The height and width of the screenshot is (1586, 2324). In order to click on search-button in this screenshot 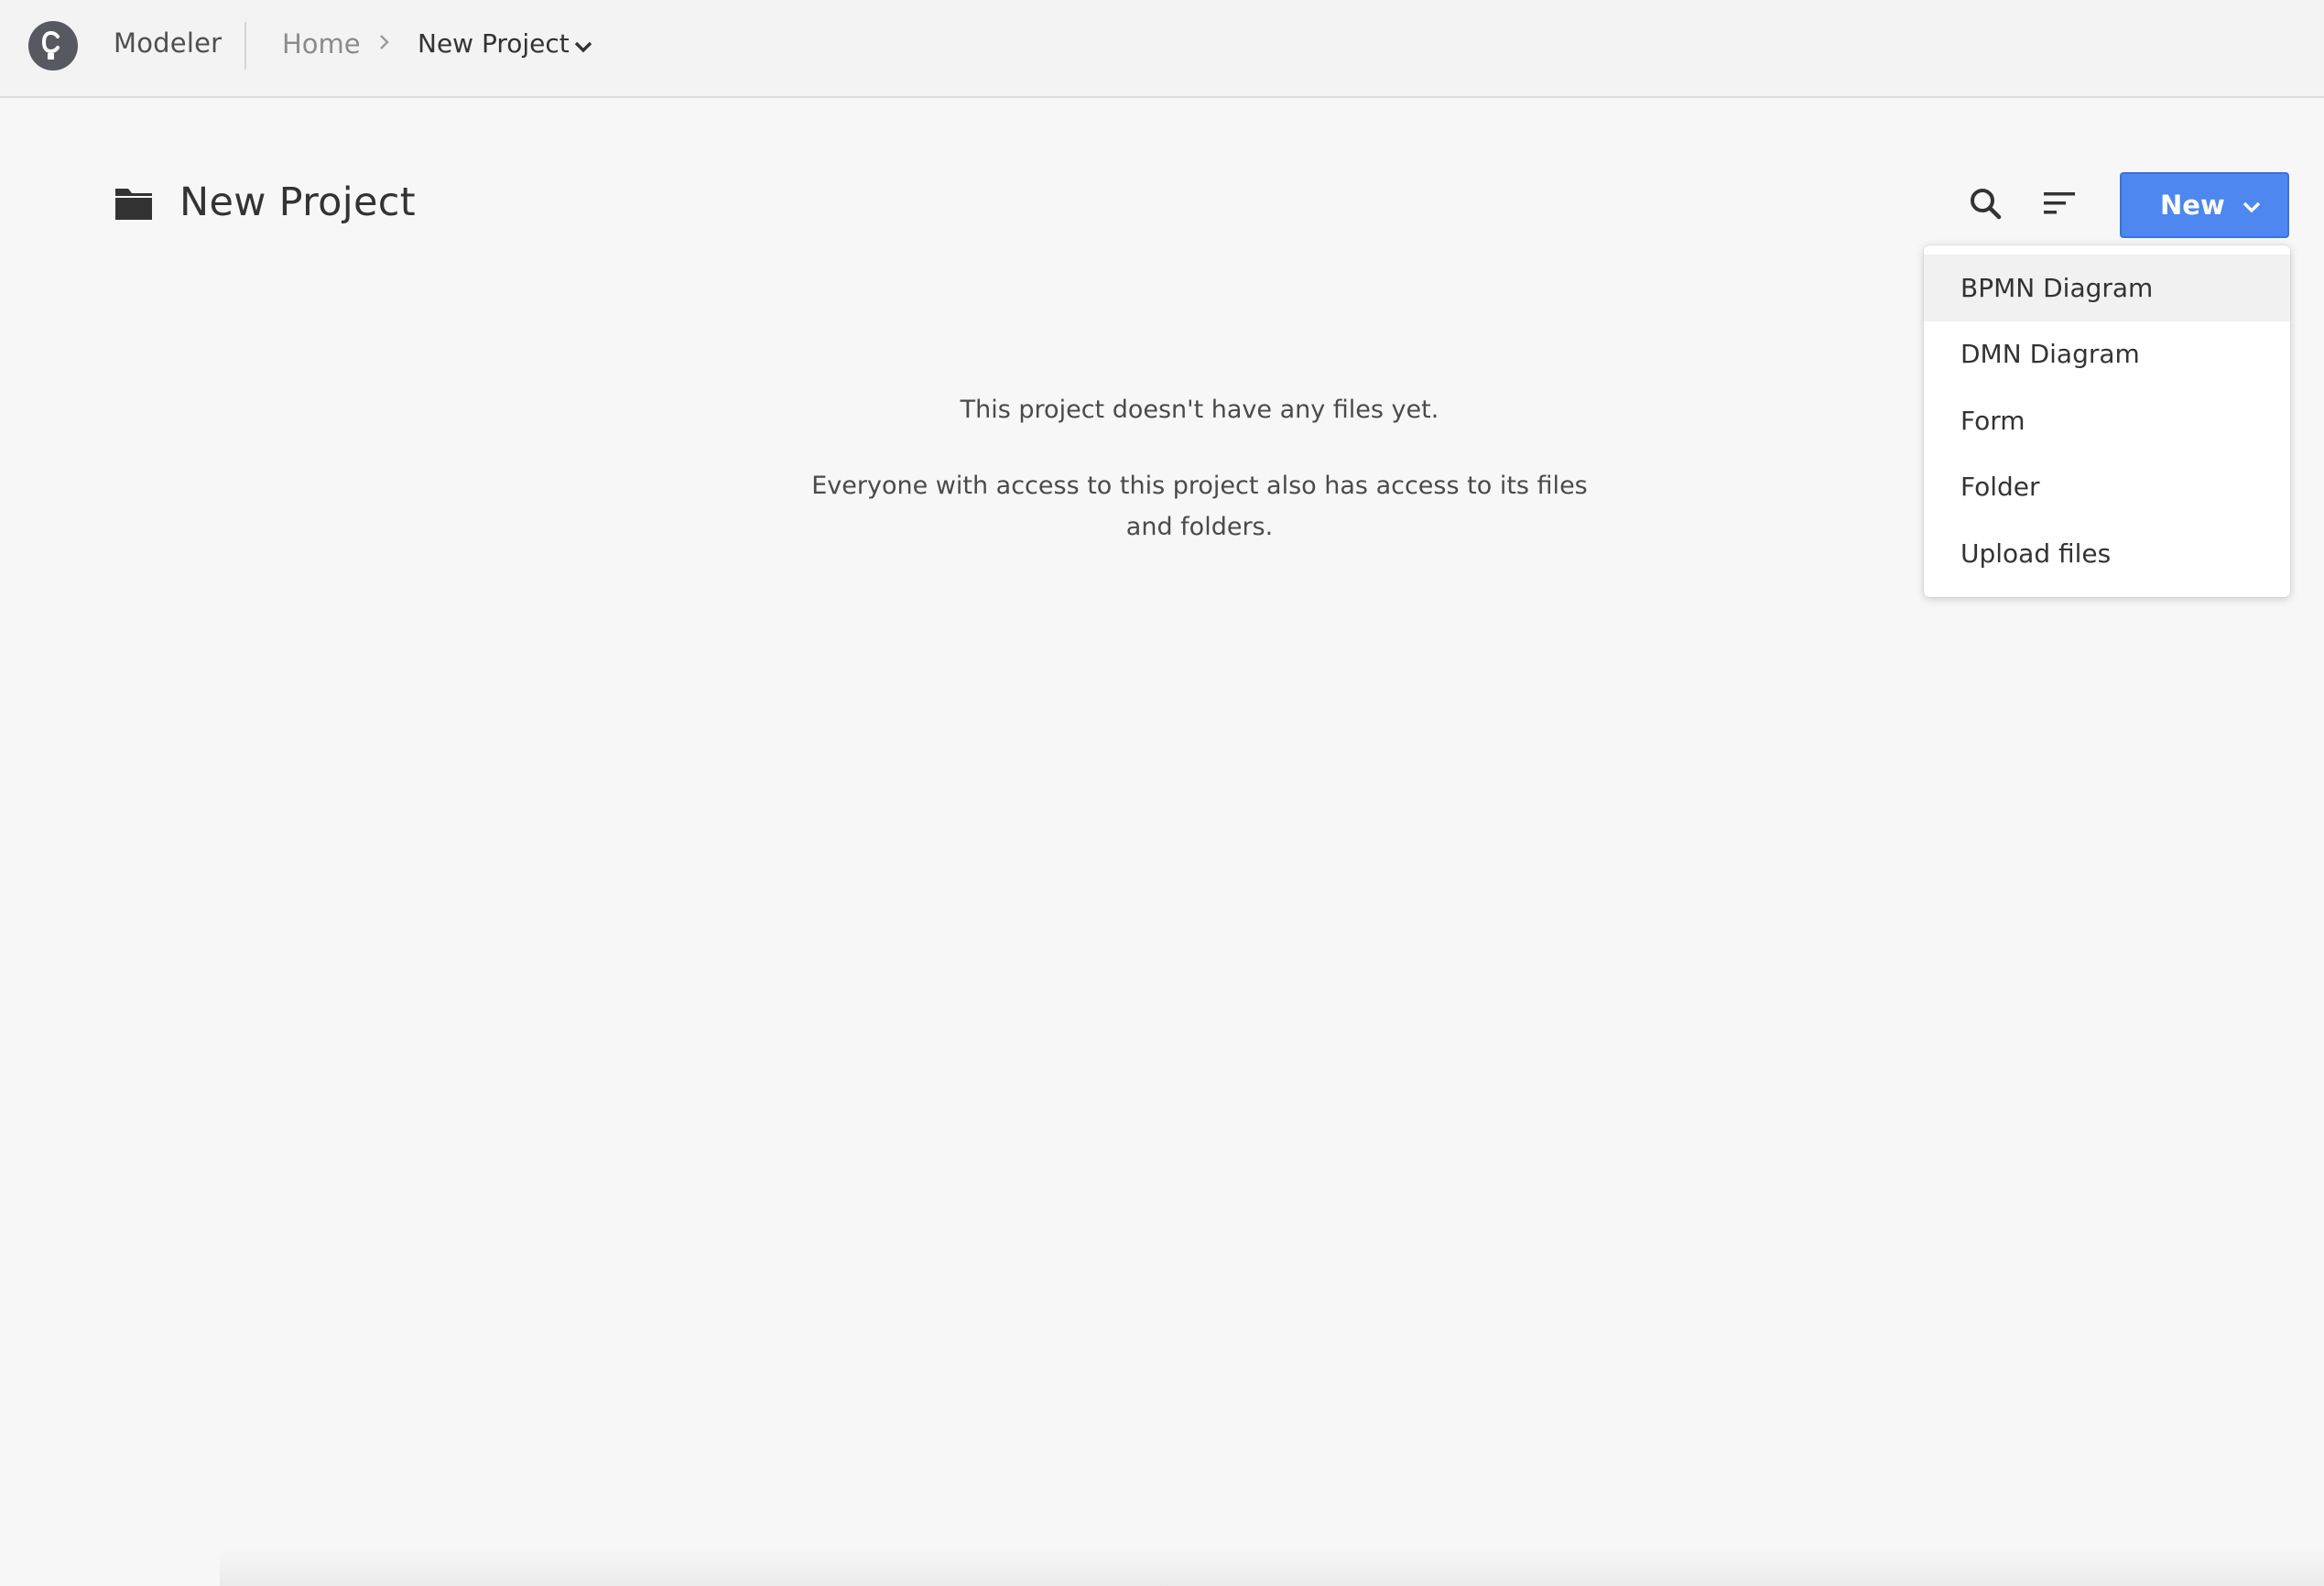, I will do `click(1985, 203)`.